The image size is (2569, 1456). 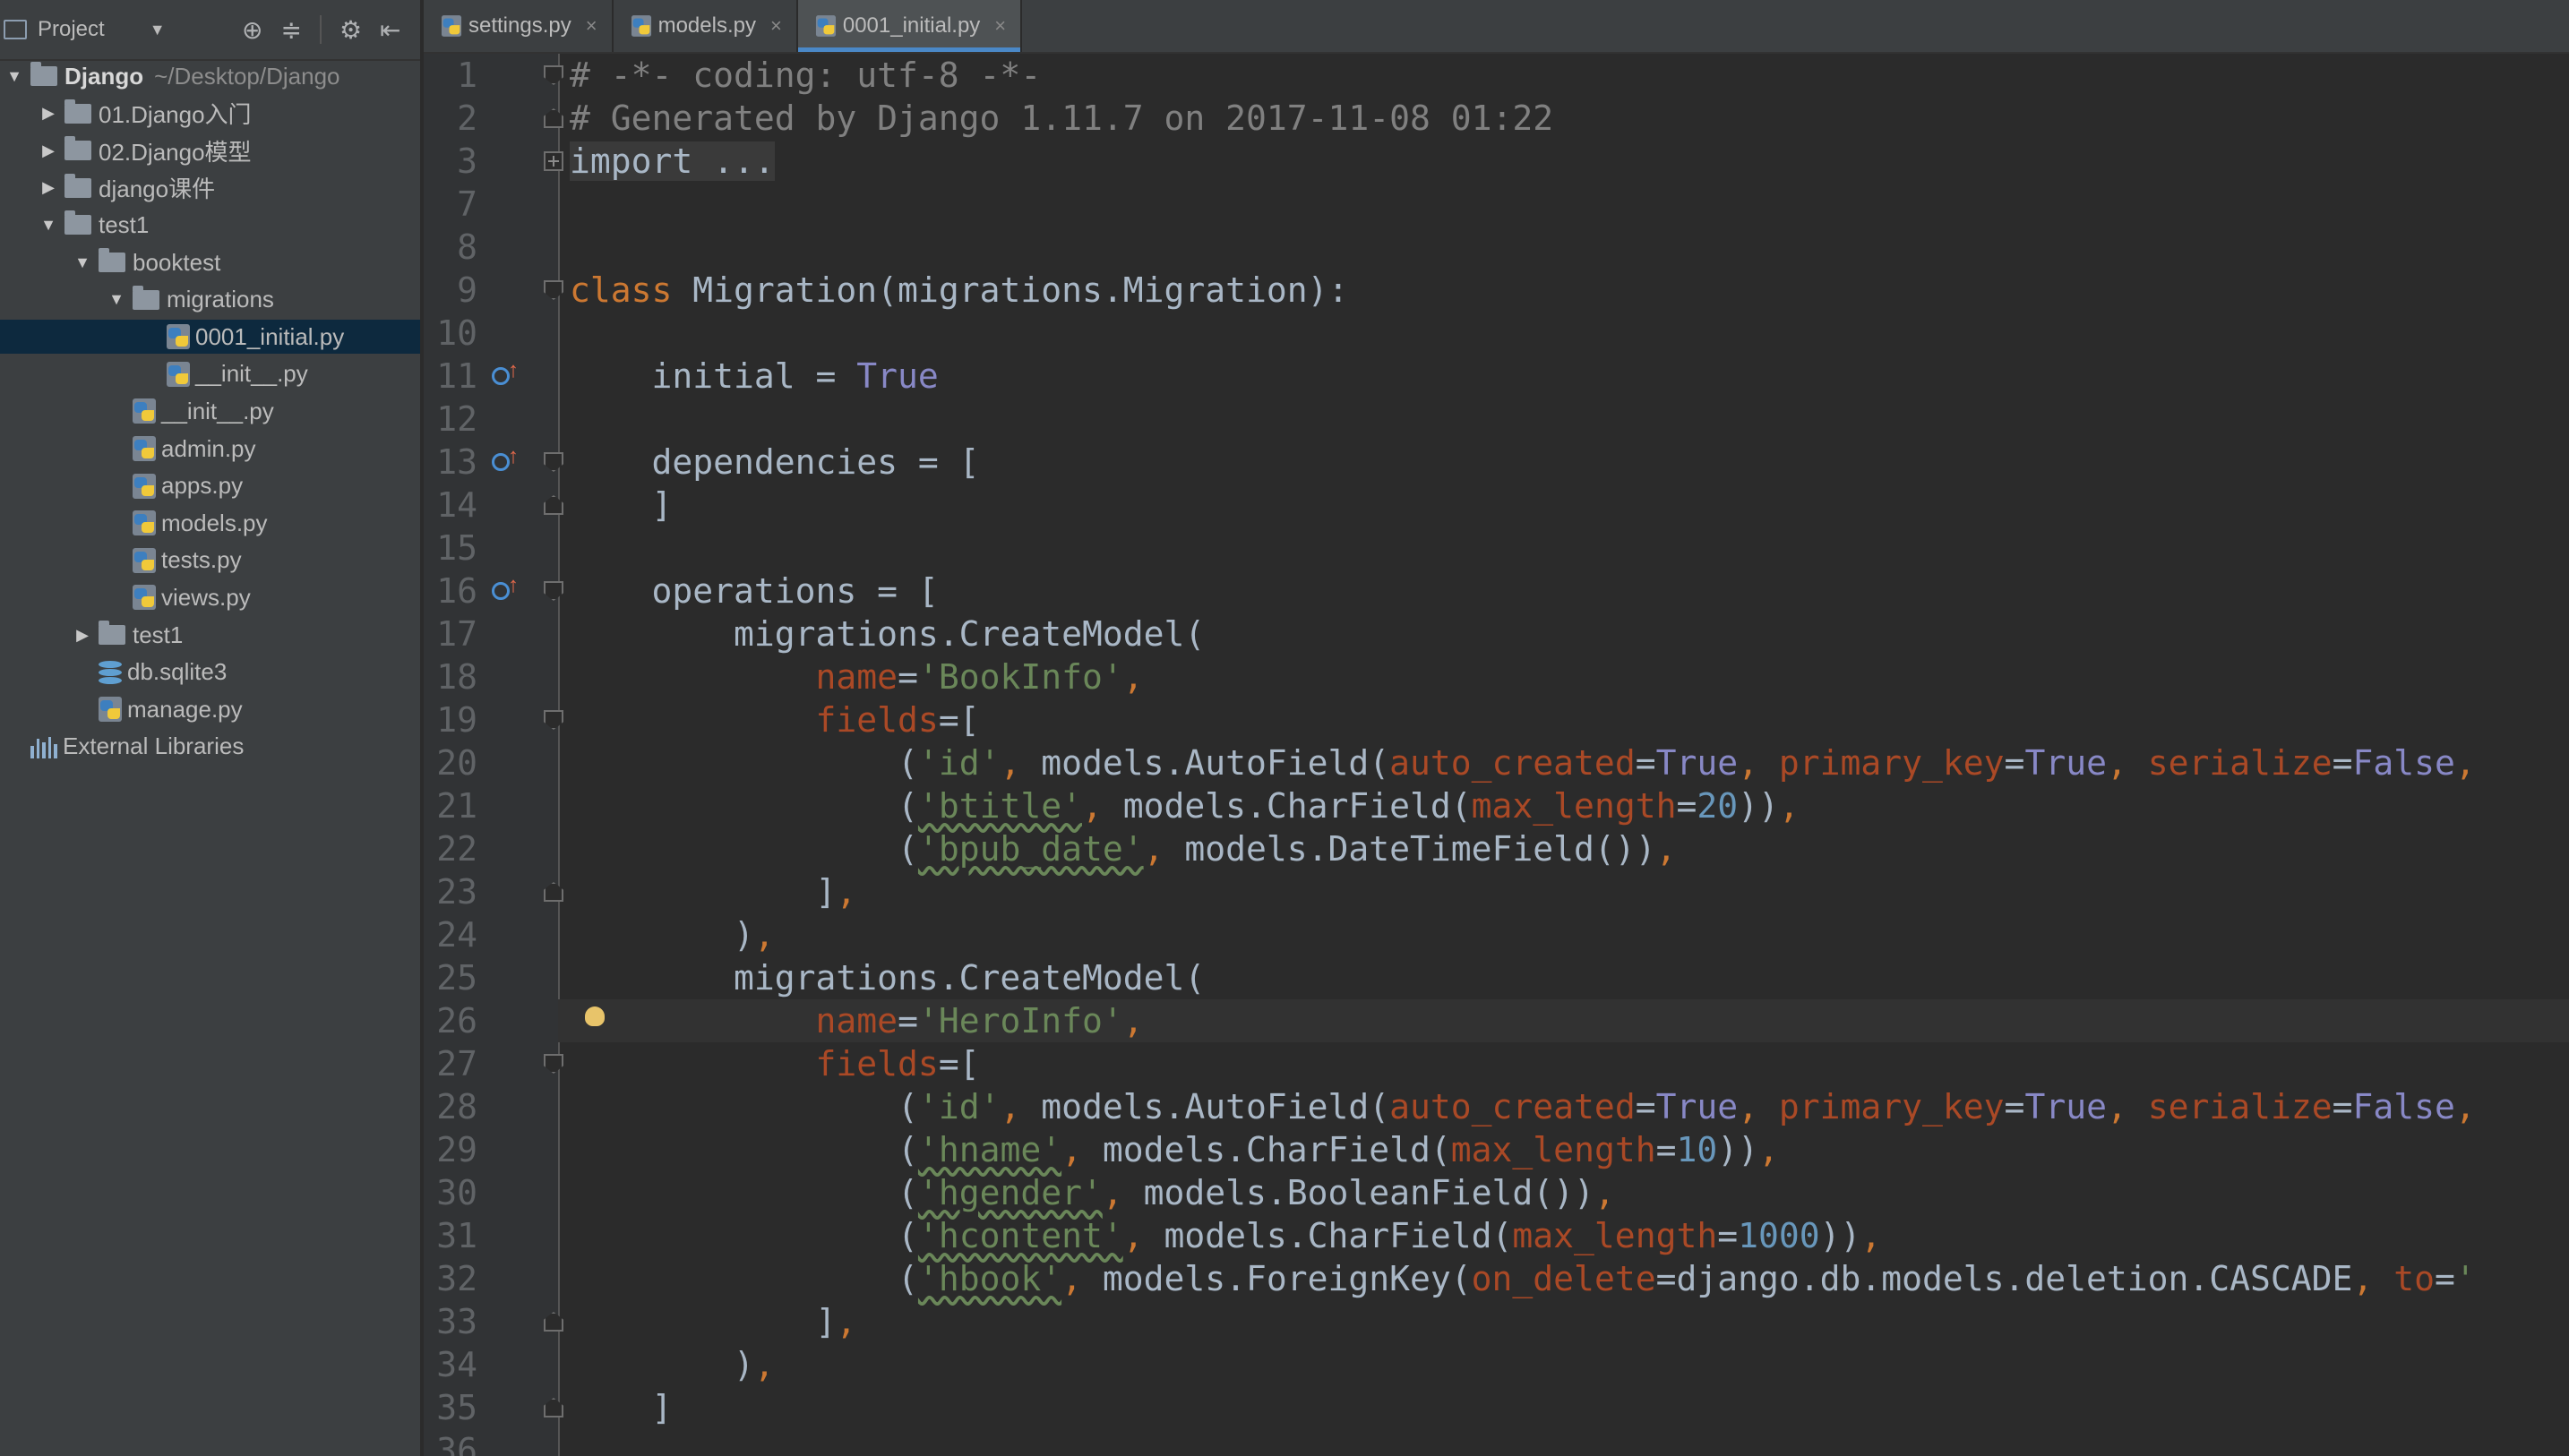 What do you see at coordinates (910, 26) in the screenshot?
I see `editor-tab: 0001_initial.py ×` at bounding box center [910, 26].